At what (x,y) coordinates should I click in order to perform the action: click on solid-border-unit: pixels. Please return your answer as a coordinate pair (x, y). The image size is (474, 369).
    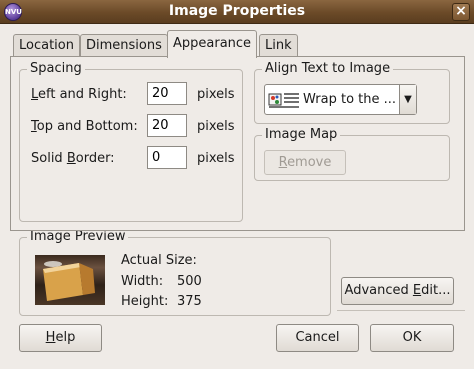
    Looking at the image, I should click on (216, 158).